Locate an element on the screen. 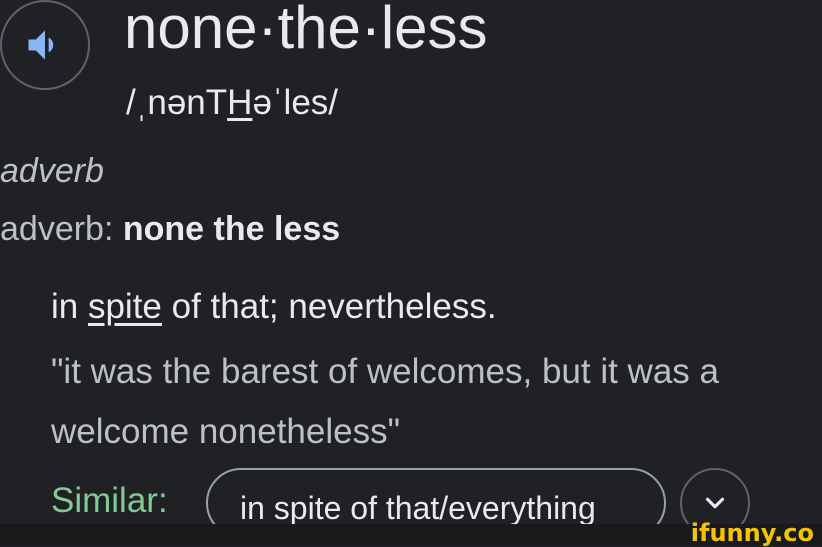 The height and width of the screenshot is (547, 822). definition-text: in spite of that; nevertheless. is located at coordinates (274, 307).